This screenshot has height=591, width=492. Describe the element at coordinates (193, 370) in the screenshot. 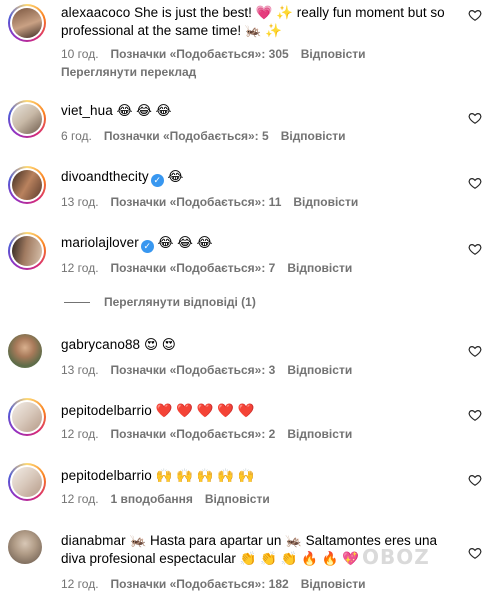

I see `comment-likes: Позначки «Подобається»: 3` at that location.